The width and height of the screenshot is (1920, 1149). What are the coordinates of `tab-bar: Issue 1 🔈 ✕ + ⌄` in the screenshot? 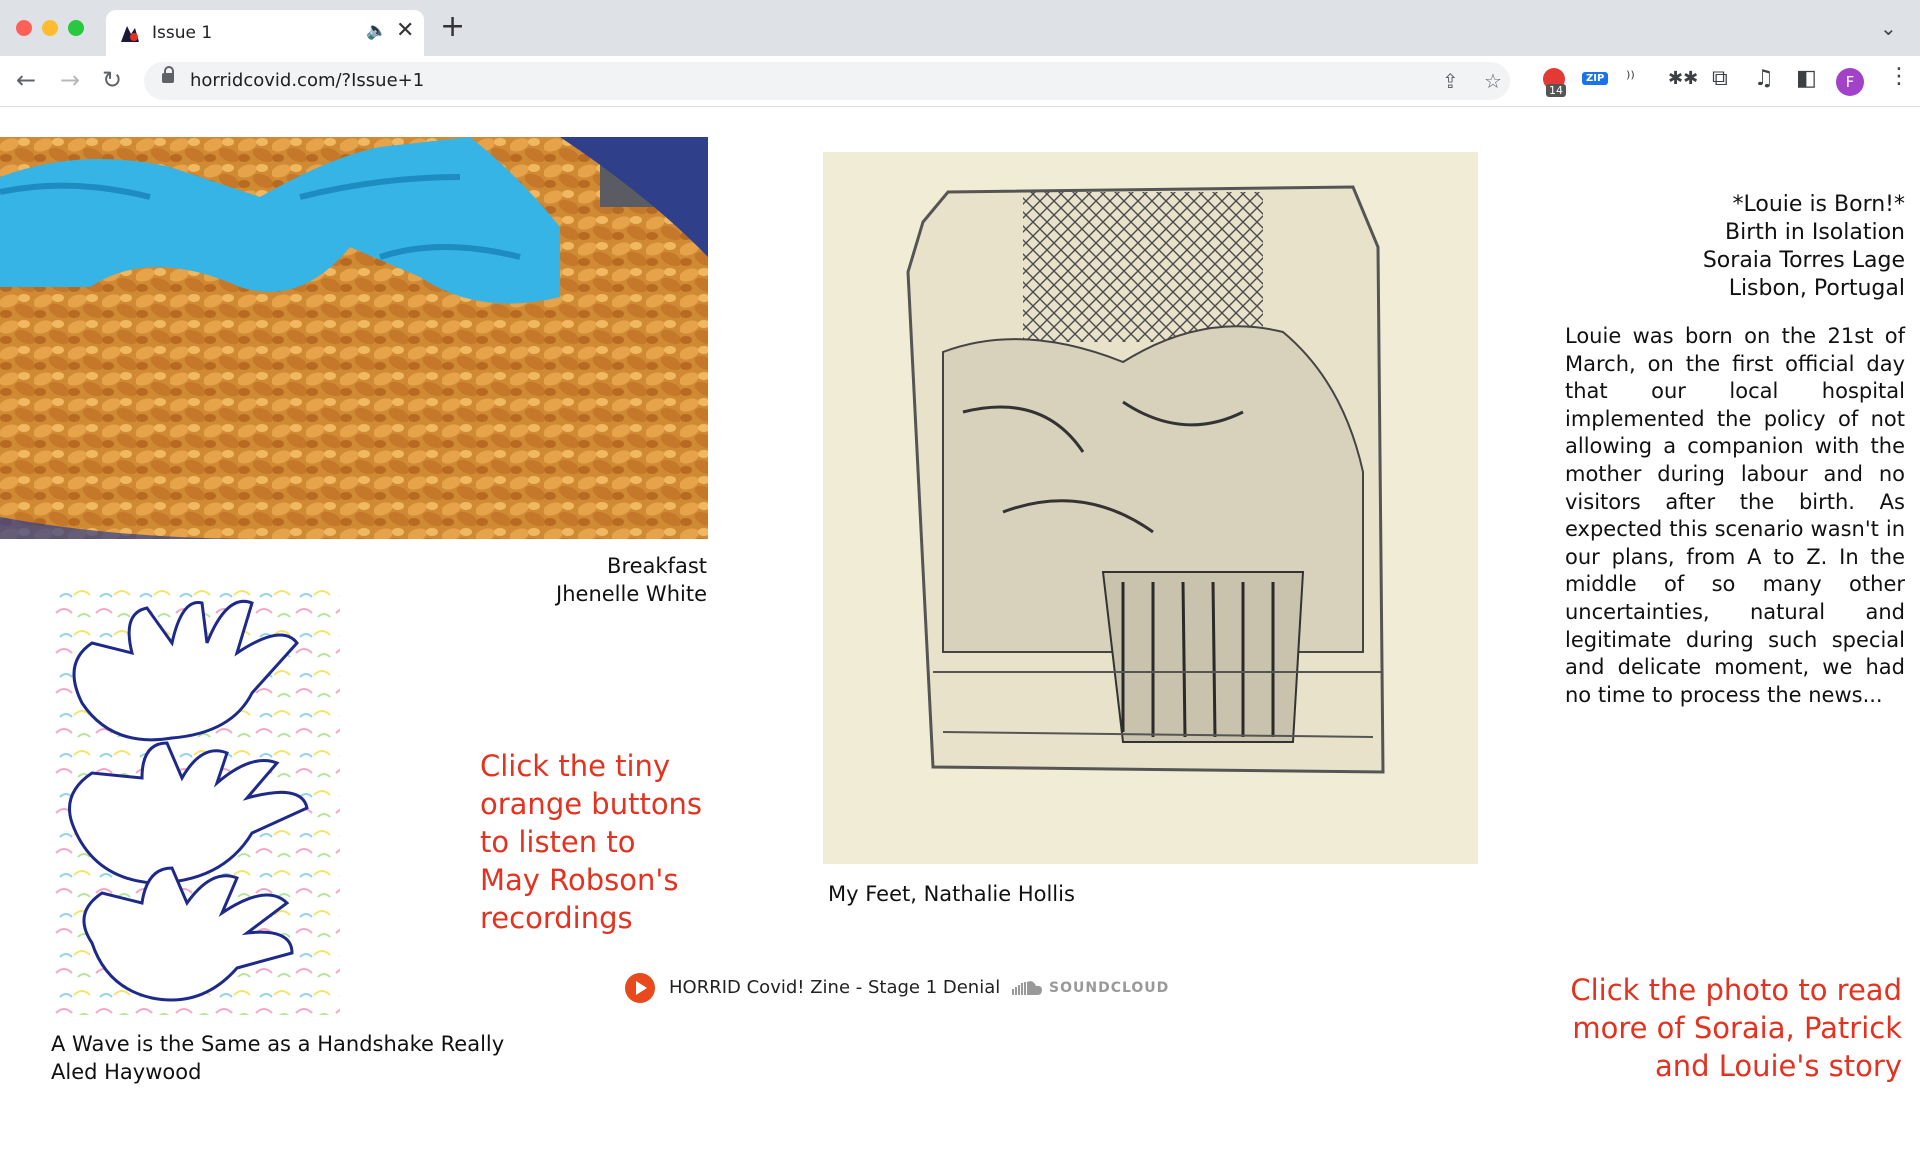 It's located at (960, 28).